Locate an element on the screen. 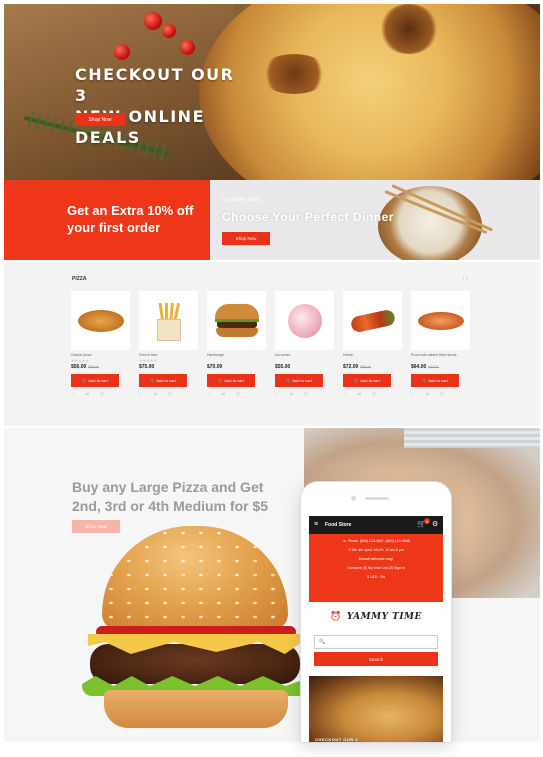 This screenshot has width=543, height=757. app-title: Food Store is located at coordinates (338, 525).